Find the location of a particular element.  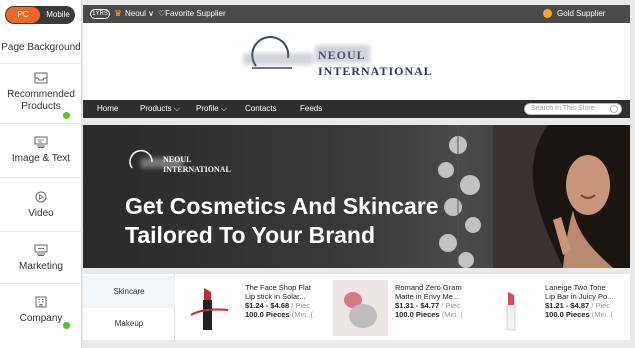

years-badge: 1YRS is located at coordinates (100, 14).